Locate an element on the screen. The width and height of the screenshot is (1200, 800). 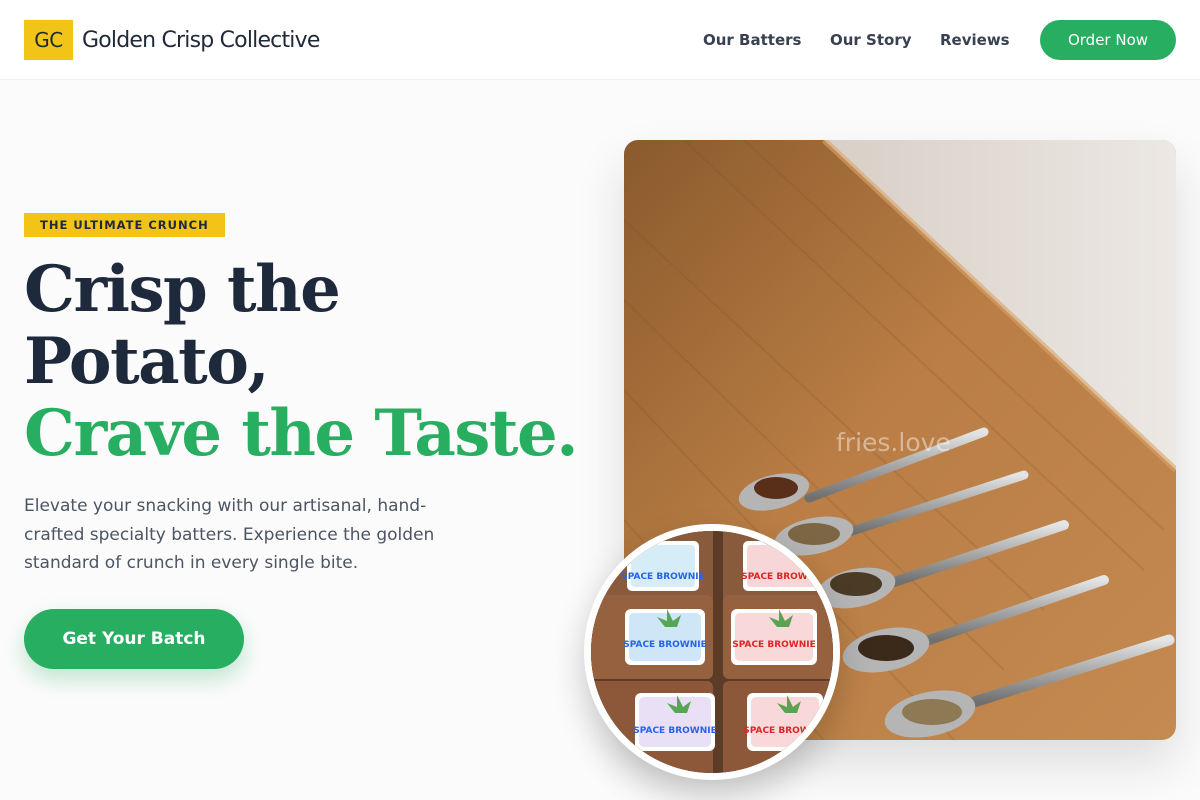
brand-name: Golden Crisp Collective is located at coordinates (201, 40).